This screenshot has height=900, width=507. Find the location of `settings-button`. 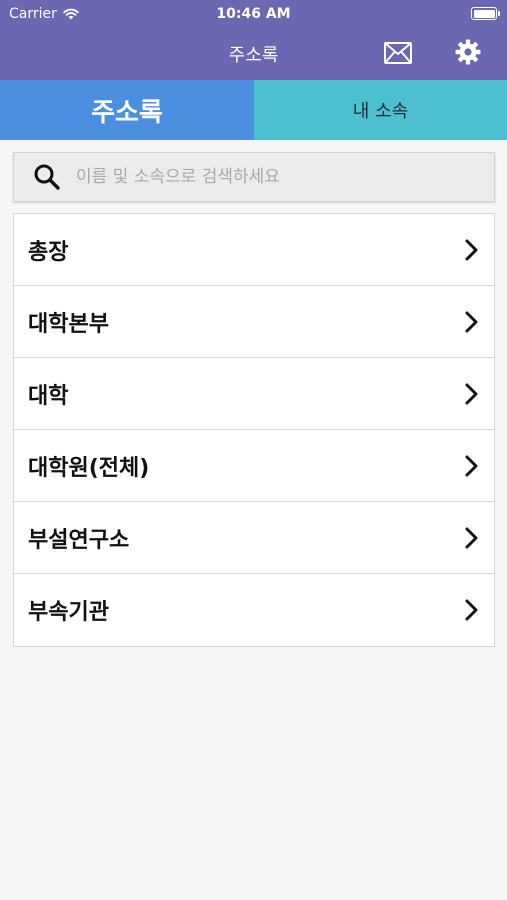

settings-button is located at coordinates (468, 52).